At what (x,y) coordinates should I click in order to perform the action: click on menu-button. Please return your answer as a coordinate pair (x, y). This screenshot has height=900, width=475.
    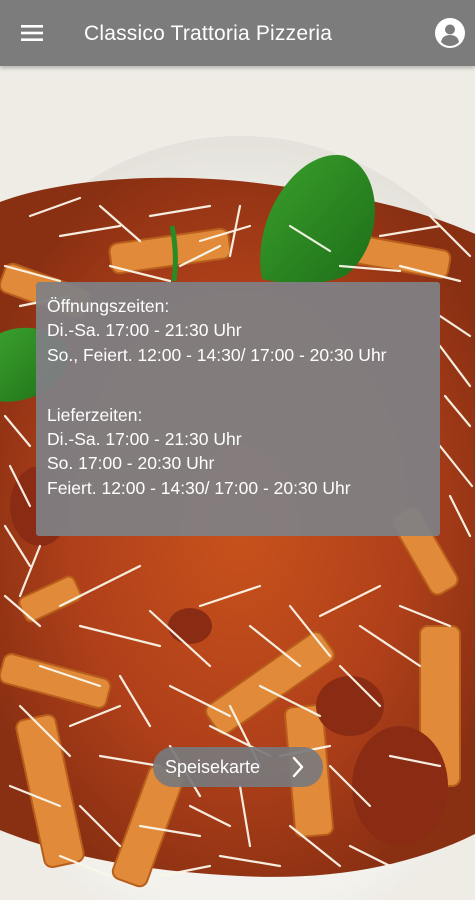
    Looking at the image, I should click on (32, 33).